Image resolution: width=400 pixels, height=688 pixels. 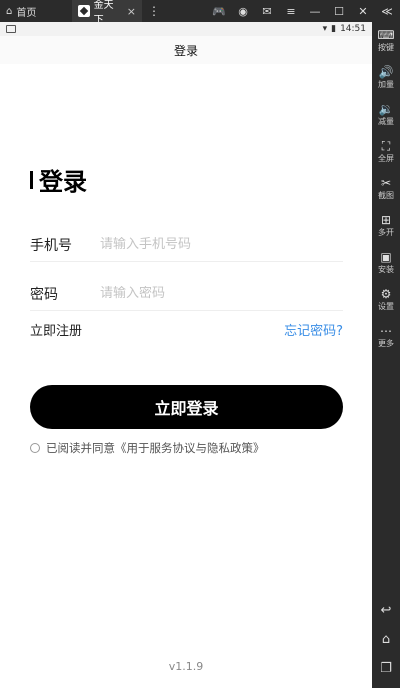 I want to click on phone-field: 手机号, so click(x=186, y=245).